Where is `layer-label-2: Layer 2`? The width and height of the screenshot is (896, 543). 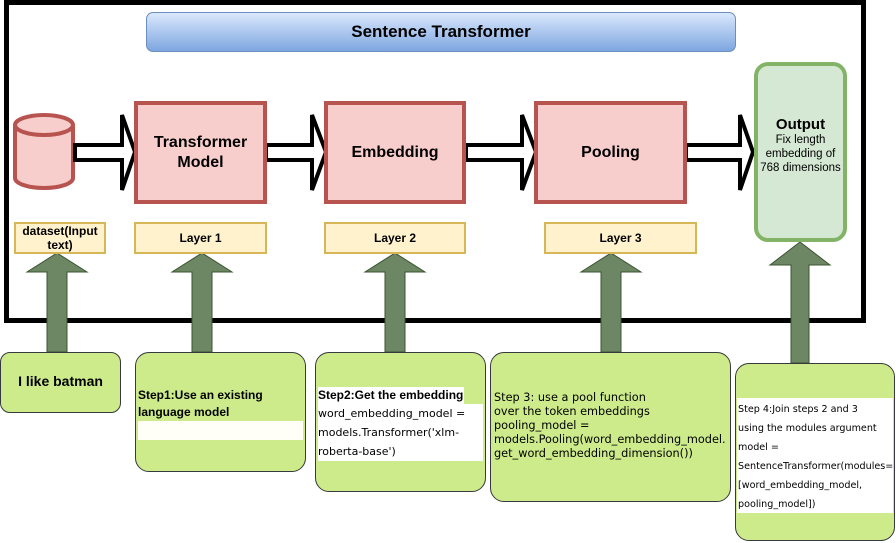
layer-label-2: Layer 2 is located at coordinates (395, 238).